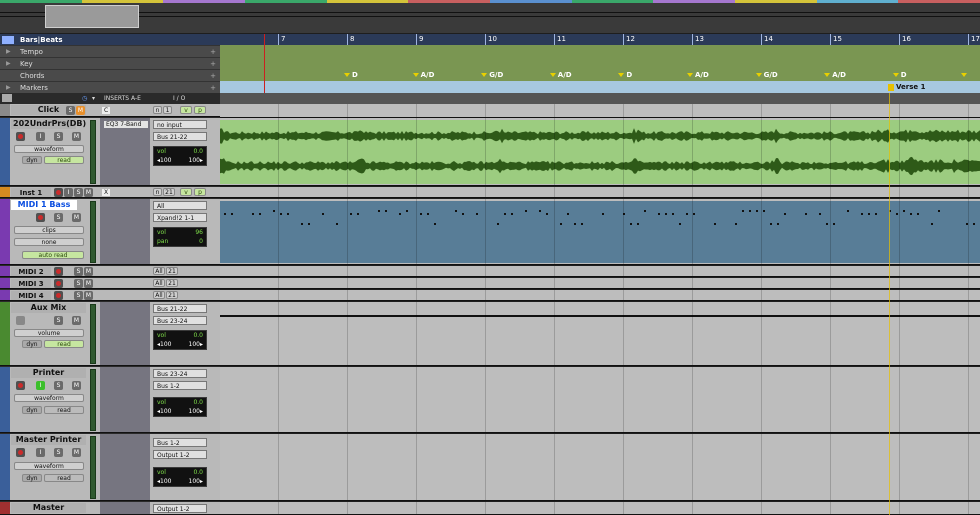 This screenshot has height=515, width=980. Describe the element at coordinates (600, 87) in the screenshot. I see `markers-ruler: Verse 1` at that location.